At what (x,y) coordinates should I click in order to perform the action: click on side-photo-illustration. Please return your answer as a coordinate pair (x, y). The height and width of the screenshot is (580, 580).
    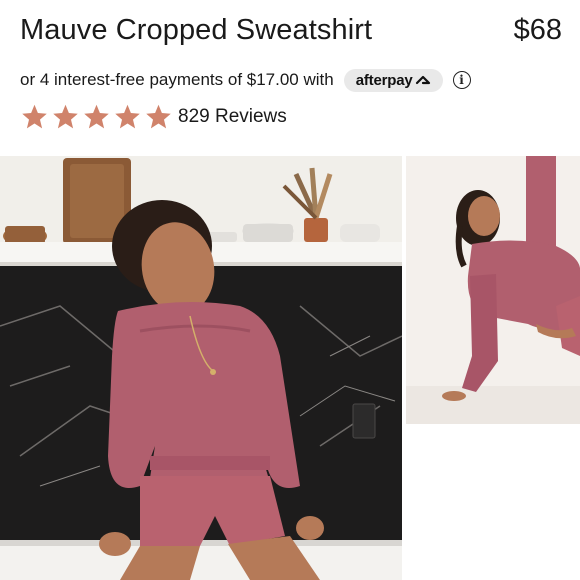
    Looking at the image, I should click on (493, 290).